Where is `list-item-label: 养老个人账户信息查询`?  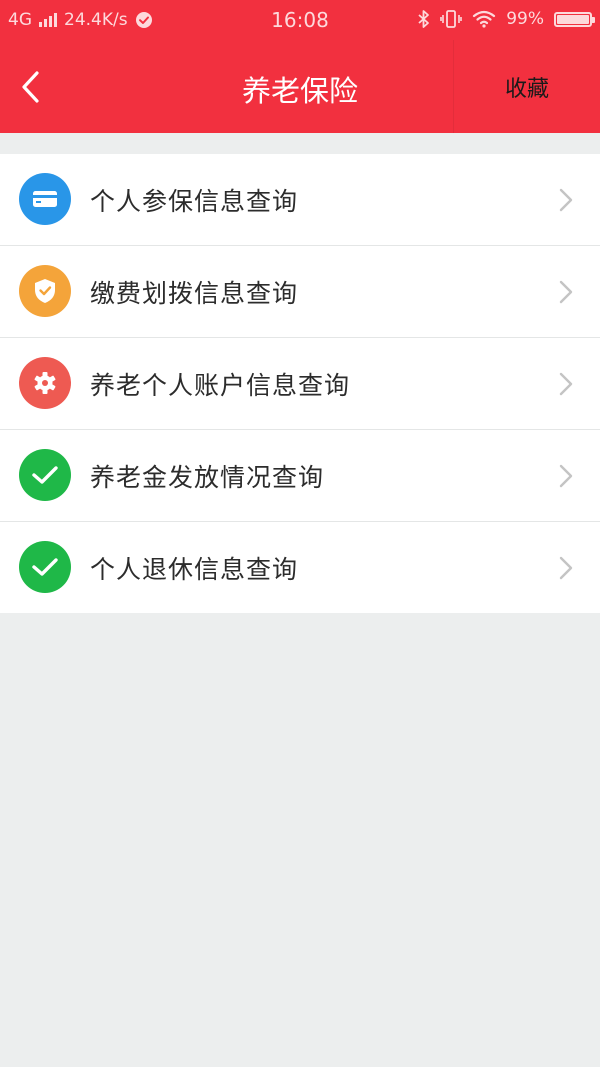
list-item-label: 养老个人账户信息查询 is located at coordinates (220, 385).